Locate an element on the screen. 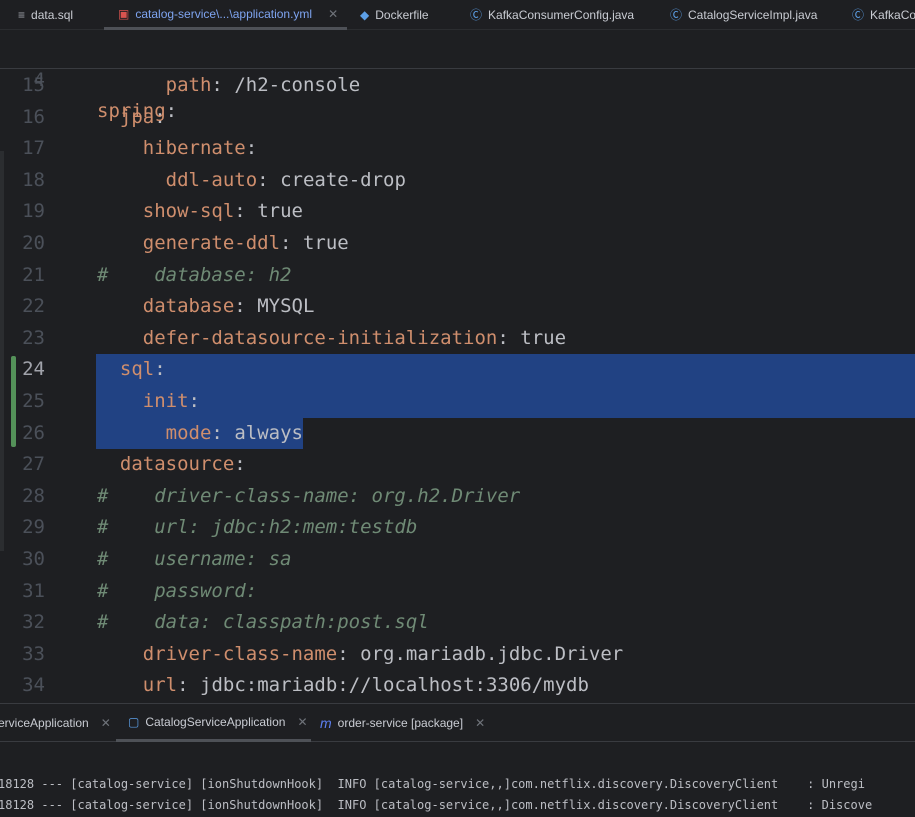 This screenshot has width=915, height=817. code-line: 23 defer-datasource-initialization: true is located at coordinates (457, 339).